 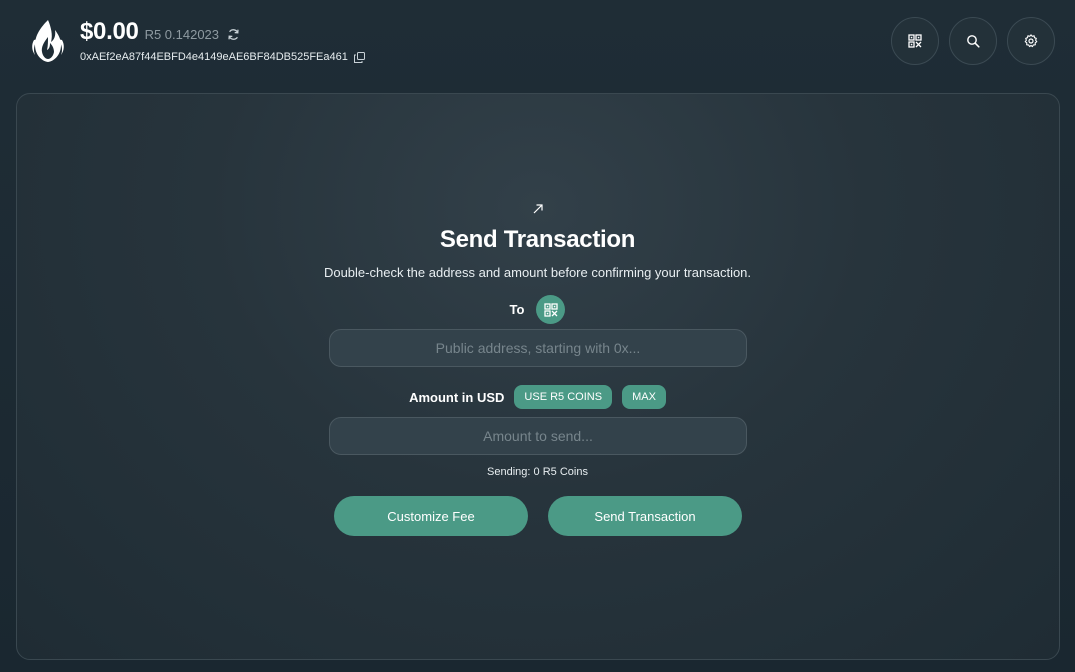 What do you see at coordinates (359, 57) in the screenshot?
I see `copy-icon` at bounding box center [359, 57].